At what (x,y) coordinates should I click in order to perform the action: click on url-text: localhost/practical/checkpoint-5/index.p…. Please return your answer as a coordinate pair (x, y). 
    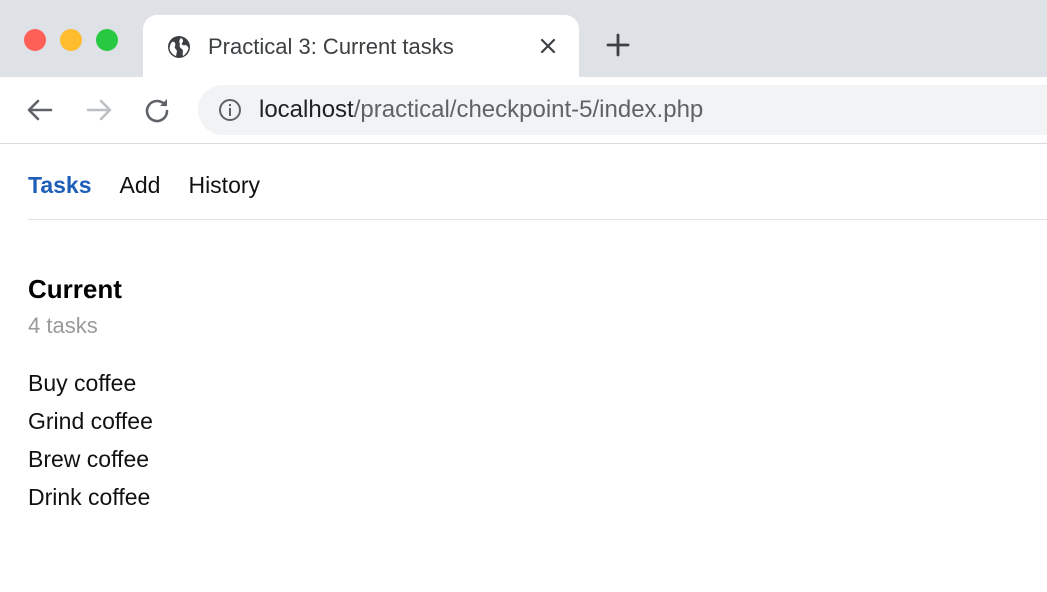
    Looking at the image, I should click on (481, 110).